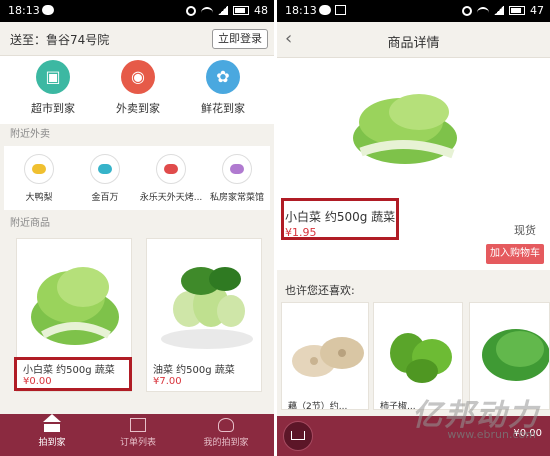 Image resolution: width=550 pixels, height=456 pixels. I want to click on shops-row: 大鸭梨 金百万 永乐天外天烤... 私房家常菜馆, so click(137, 178).